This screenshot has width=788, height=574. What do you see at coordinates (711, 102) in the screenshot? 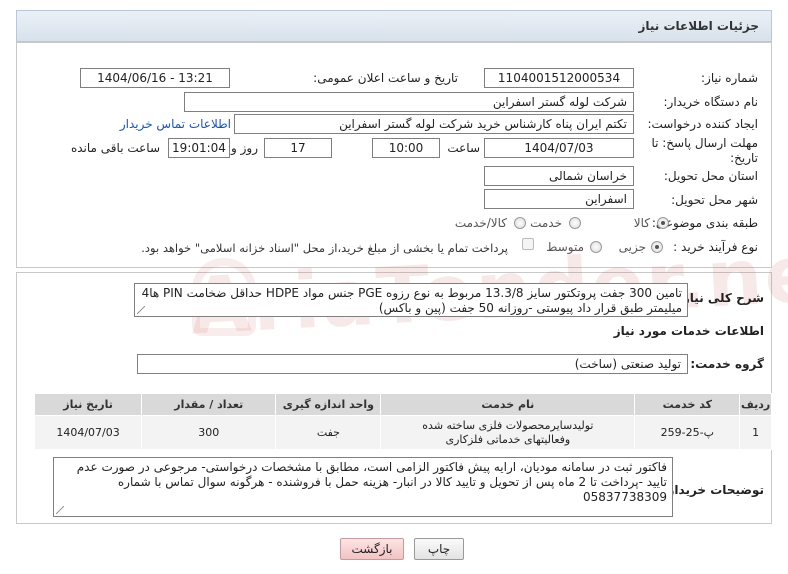
I see `buyer-org-label: نام دستگاه خریدار:` at bounding box center [711, 102].